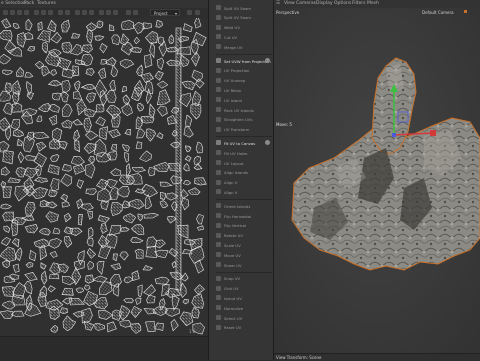  I want to click on tool-item: Grid UV, so click(244, 289).